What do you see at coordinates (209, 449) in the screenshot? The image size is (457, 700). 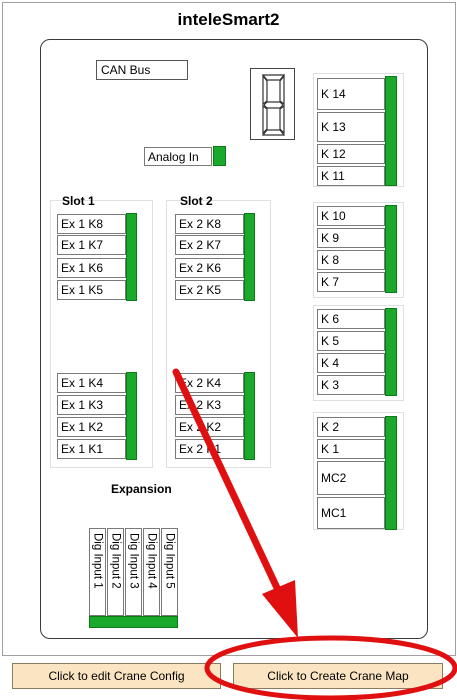 I see `relay-cell: Ex 2 K1` at bounding box center [209, 449].